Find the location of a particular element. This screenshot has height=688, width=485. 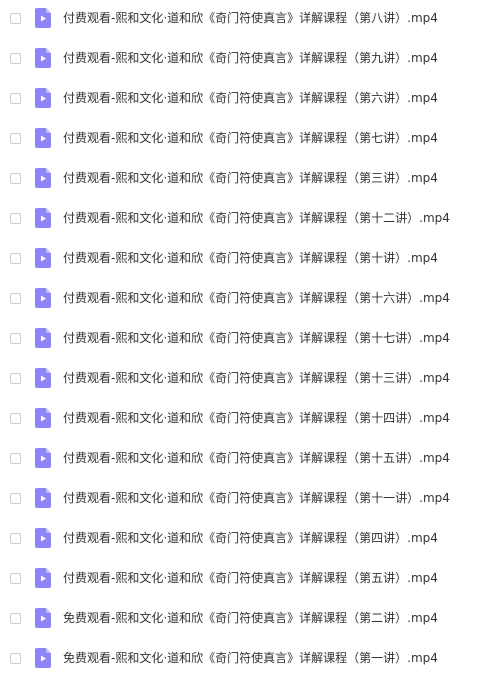

file-row: 付费观看-熙和文化·道和欣《奇门符使真言》详解课程（第十一讲）.mp4 is located at coordinates (242, 501).